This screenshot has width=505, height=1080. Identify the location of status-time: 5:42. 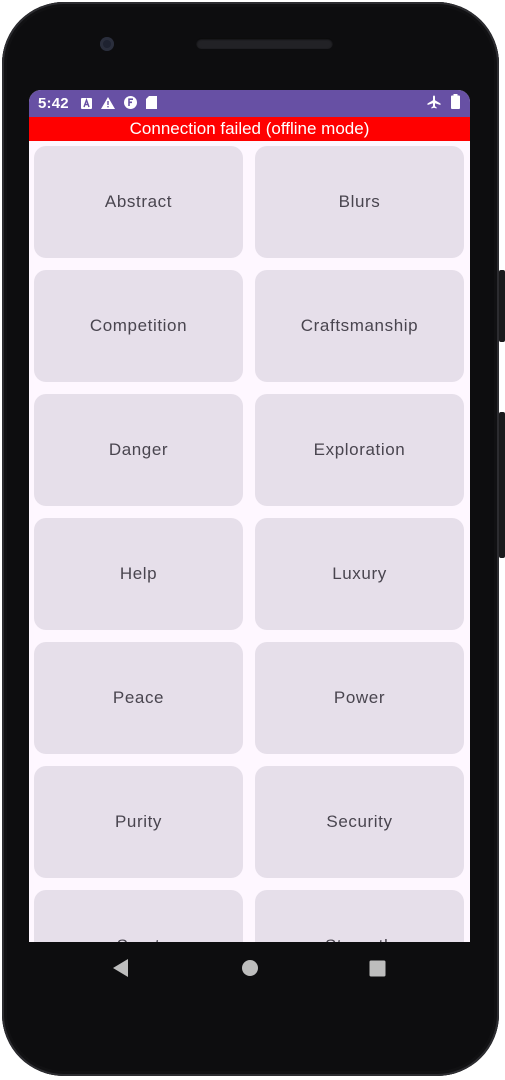
(53, 103).